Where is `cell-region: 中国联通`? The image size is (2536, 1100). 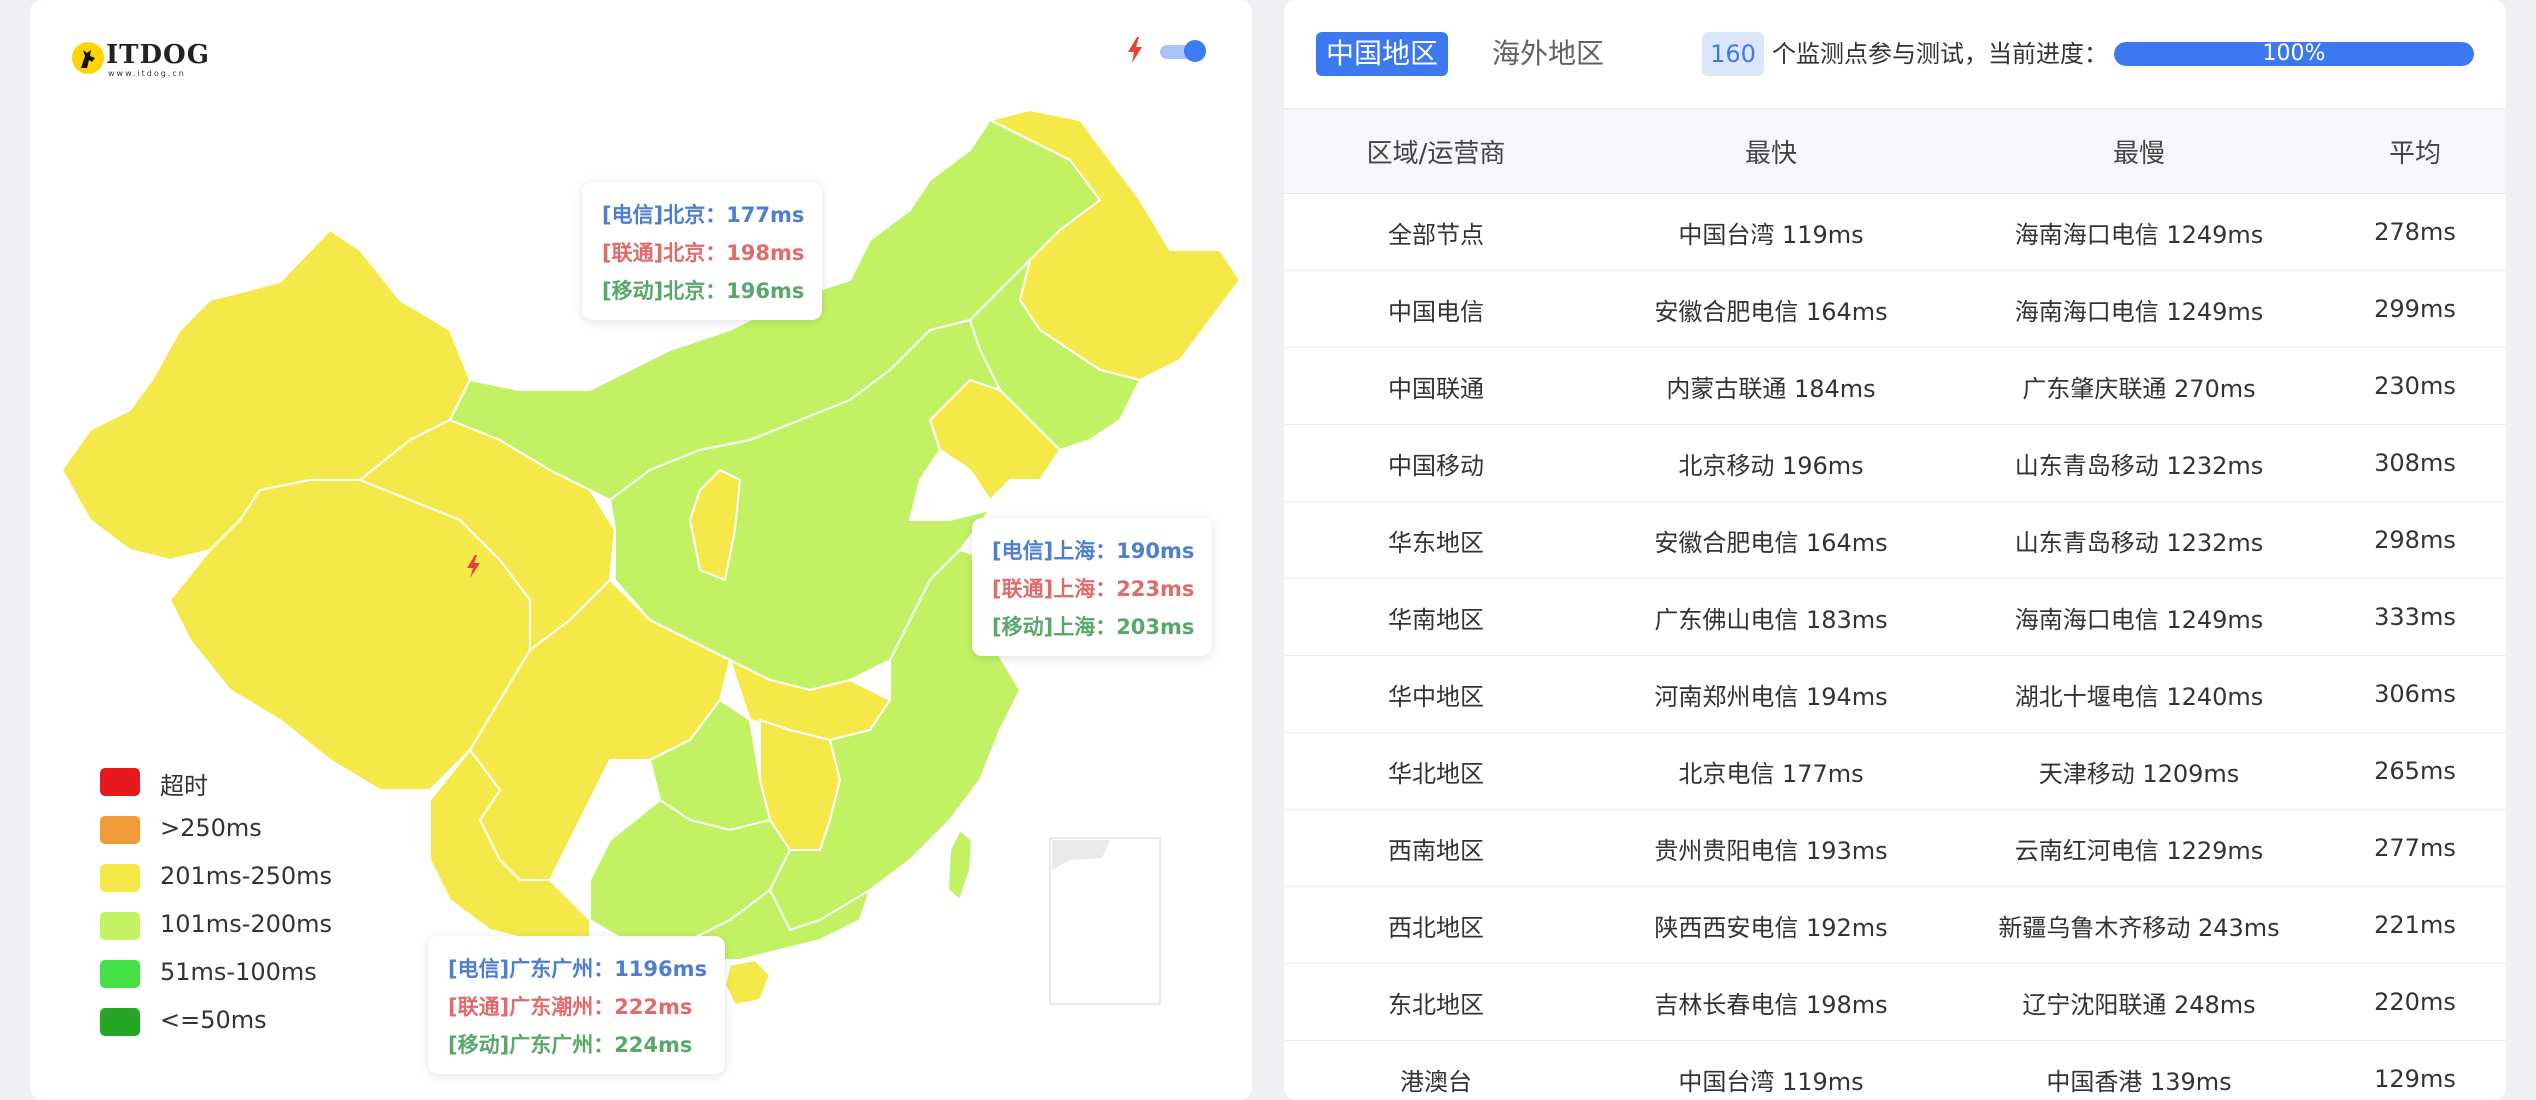
cell-region: 中国联通 is located at coordinates (1436, 386).